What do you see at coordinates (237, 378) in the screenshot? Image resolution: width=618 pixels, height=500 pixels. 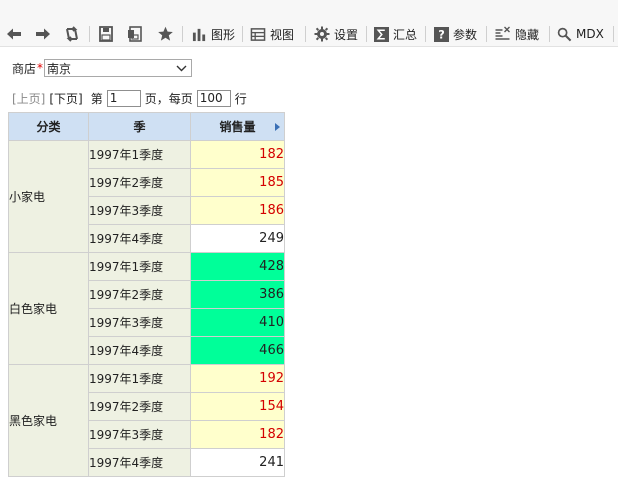 I see `sales-value-cell: 192` at bounding box center [237, 378].